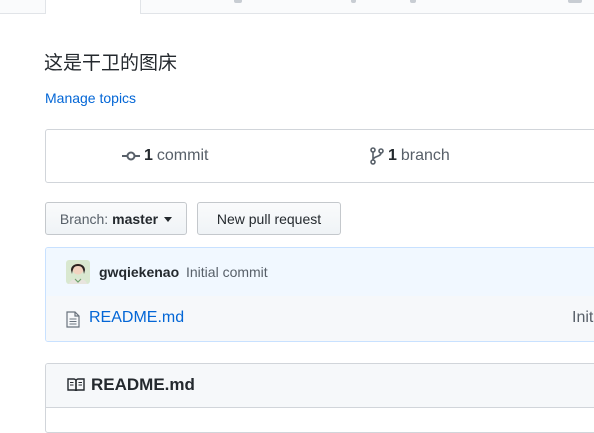  I want to click on file-name-link: README.md, so click(136, 318).